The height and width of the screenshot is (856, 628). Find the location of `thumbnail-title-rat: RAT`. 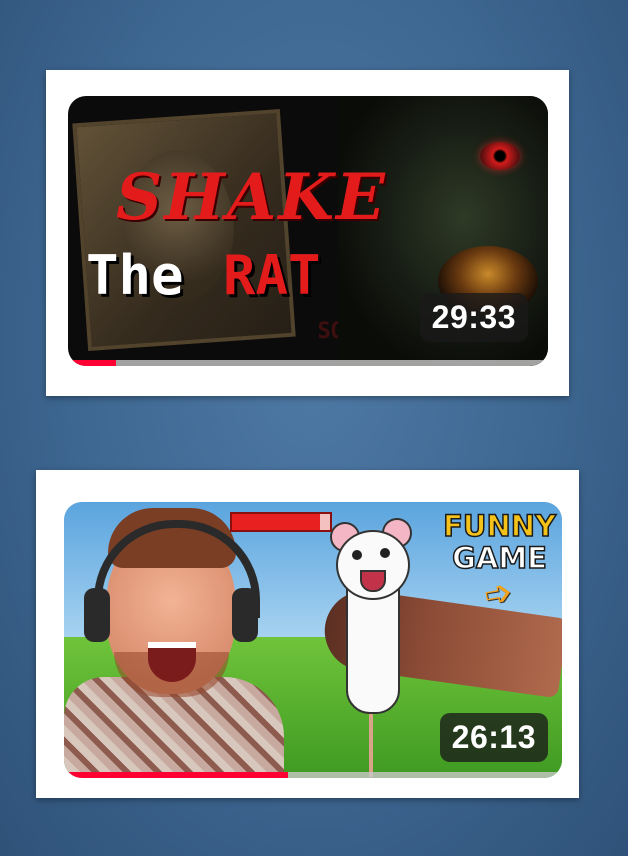

thumbnail-title-rat: RAT is located at coordinates (272, 275).